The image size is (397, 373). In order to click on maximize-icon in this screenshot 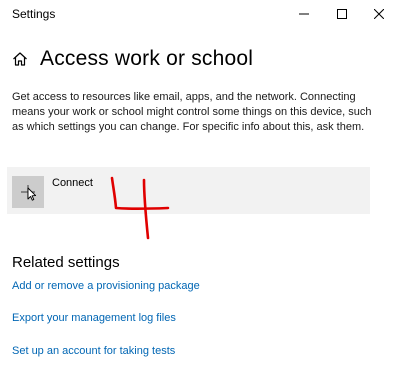, I will do `click(342, 14)`.